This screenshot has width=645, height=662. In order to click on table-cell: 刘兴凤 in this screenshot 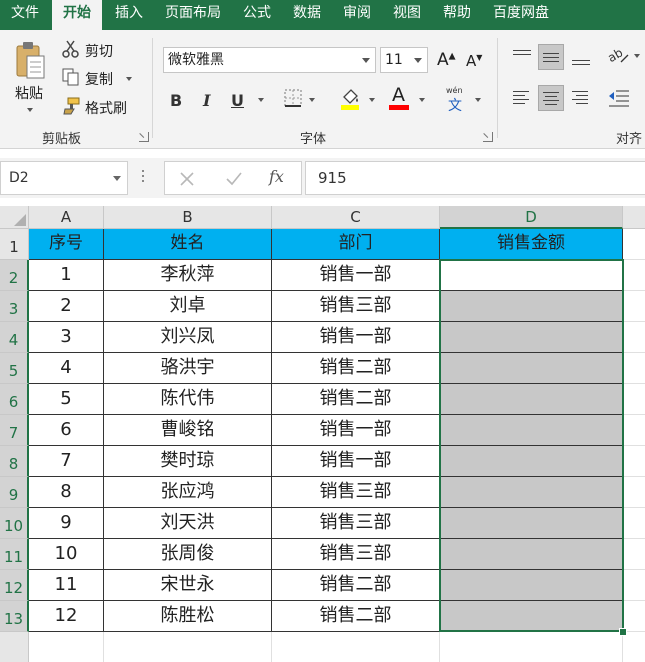, I will do `click(188, 337)`.